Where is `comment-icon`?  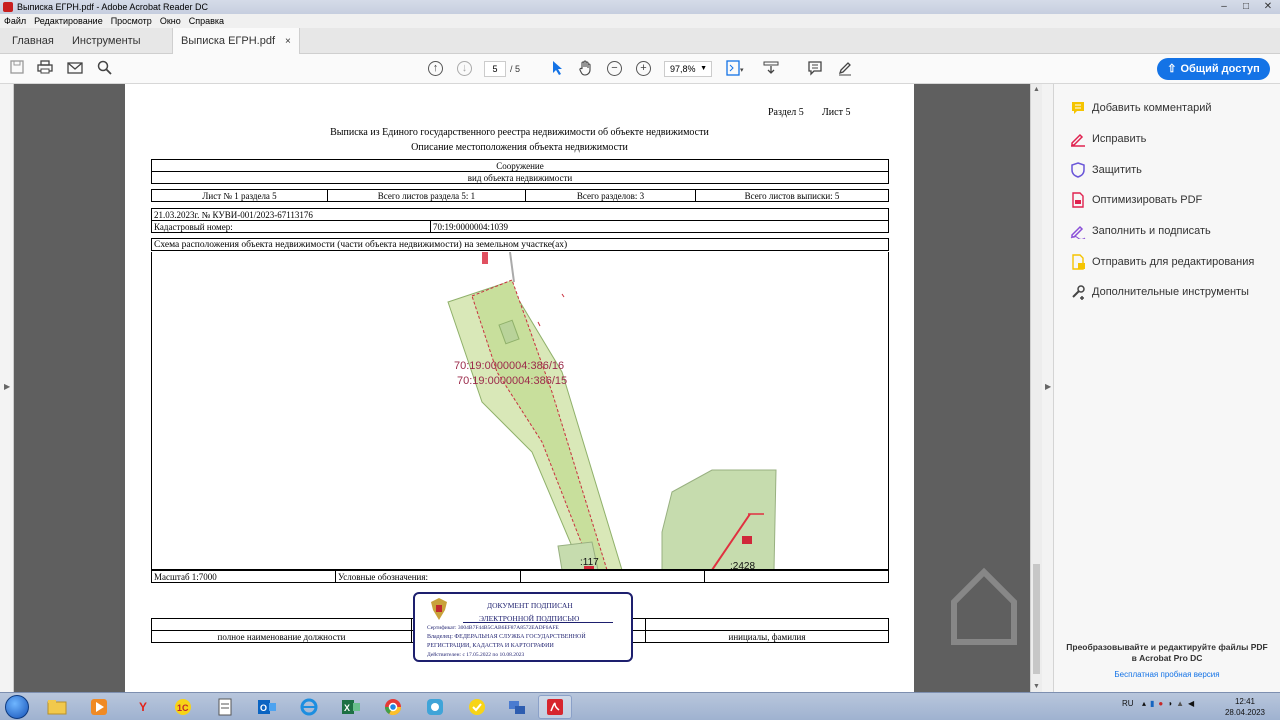 comment-icon is located at coordinates (1078, 108).